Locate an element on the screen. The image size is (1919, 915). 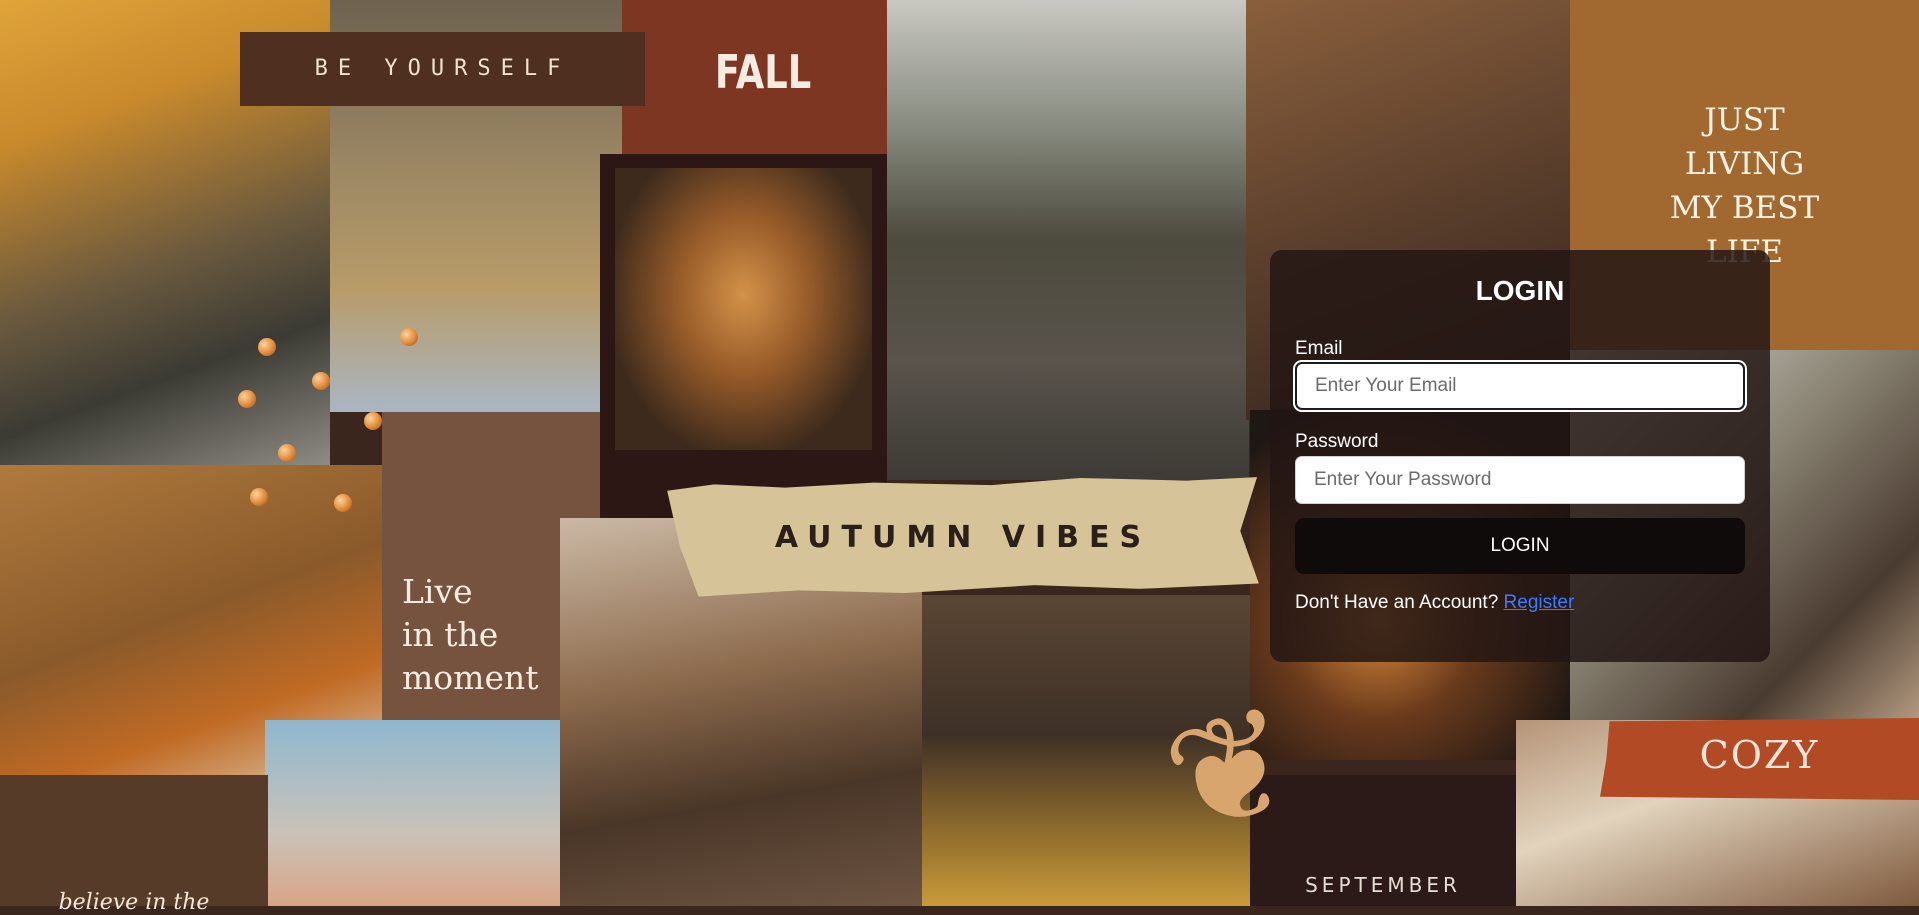
live-line: Live is located at coordinates (437, 591).